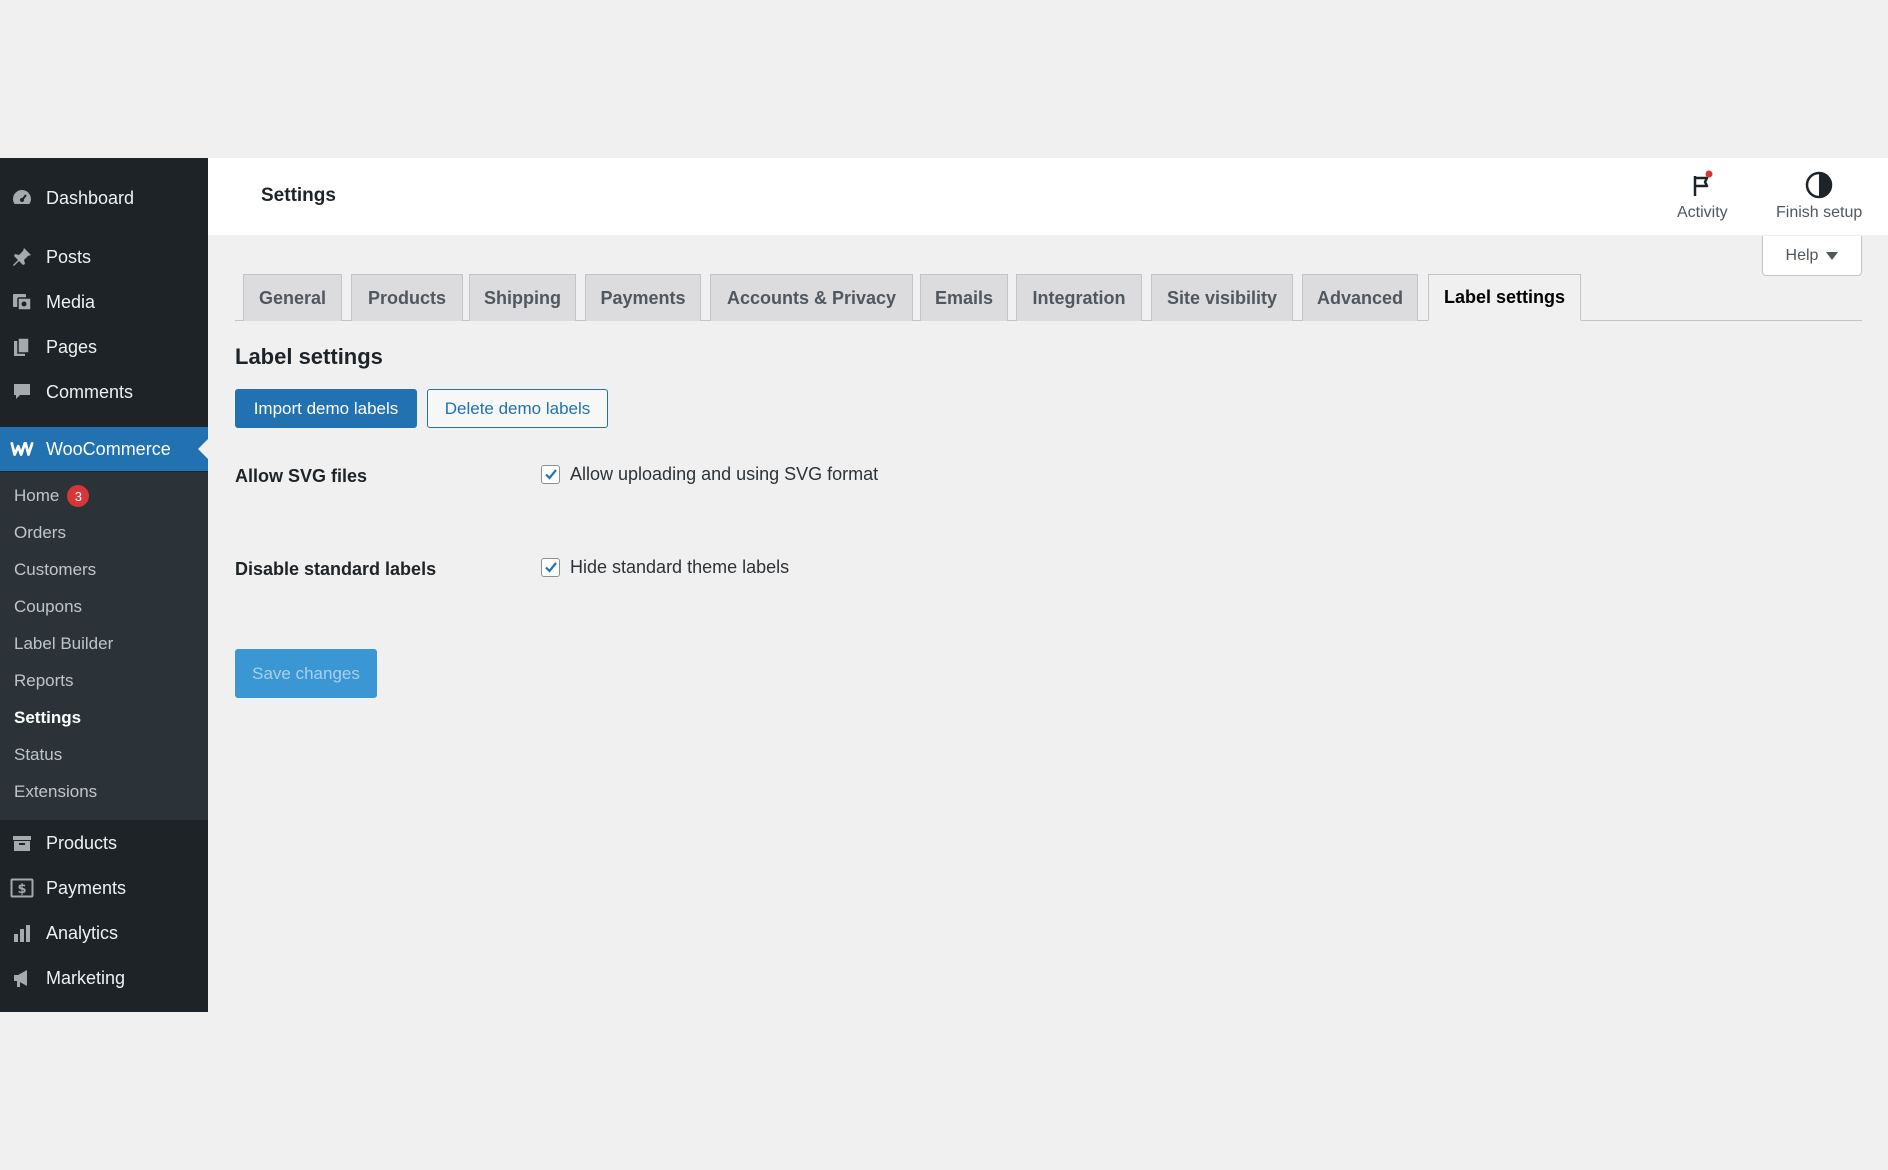 This screenshot has width=1888, height=1170. What do you see at coordinates (104, 978) in the screenshot?
I see `sidebar-item-marketing: Marketing` at bounding box center [104, 978].